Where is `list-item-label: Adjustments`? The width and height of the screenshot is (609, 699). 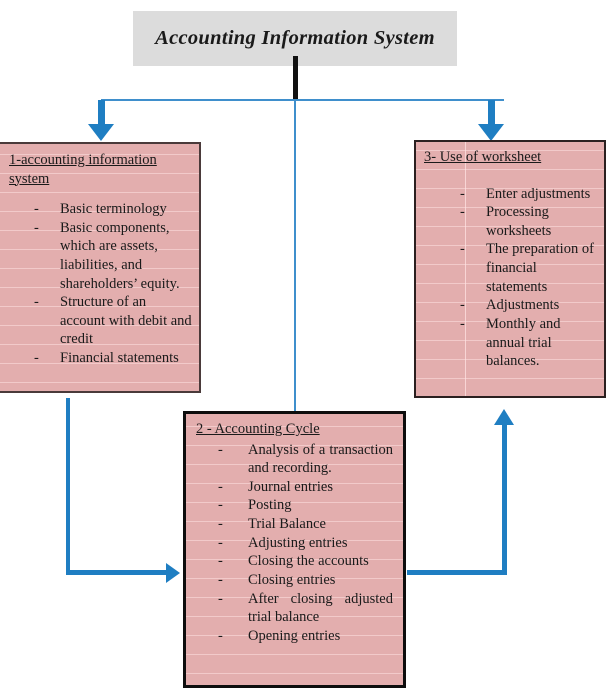
list-item-label: Adjustments is located at coordinates (523, 305).